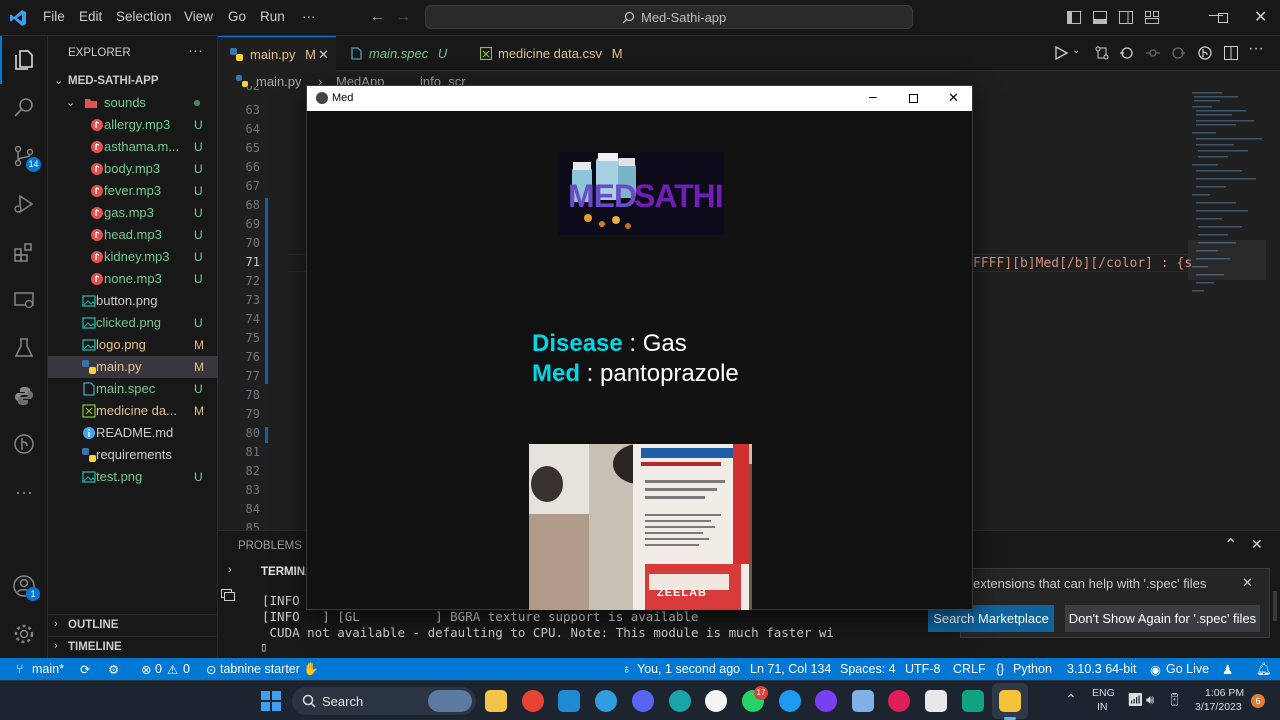  What do you see at coordinates (270, 546) in the screenshot?
I see `panel-tab-problems: PROBLEMS` at bounding box center [270, 546].